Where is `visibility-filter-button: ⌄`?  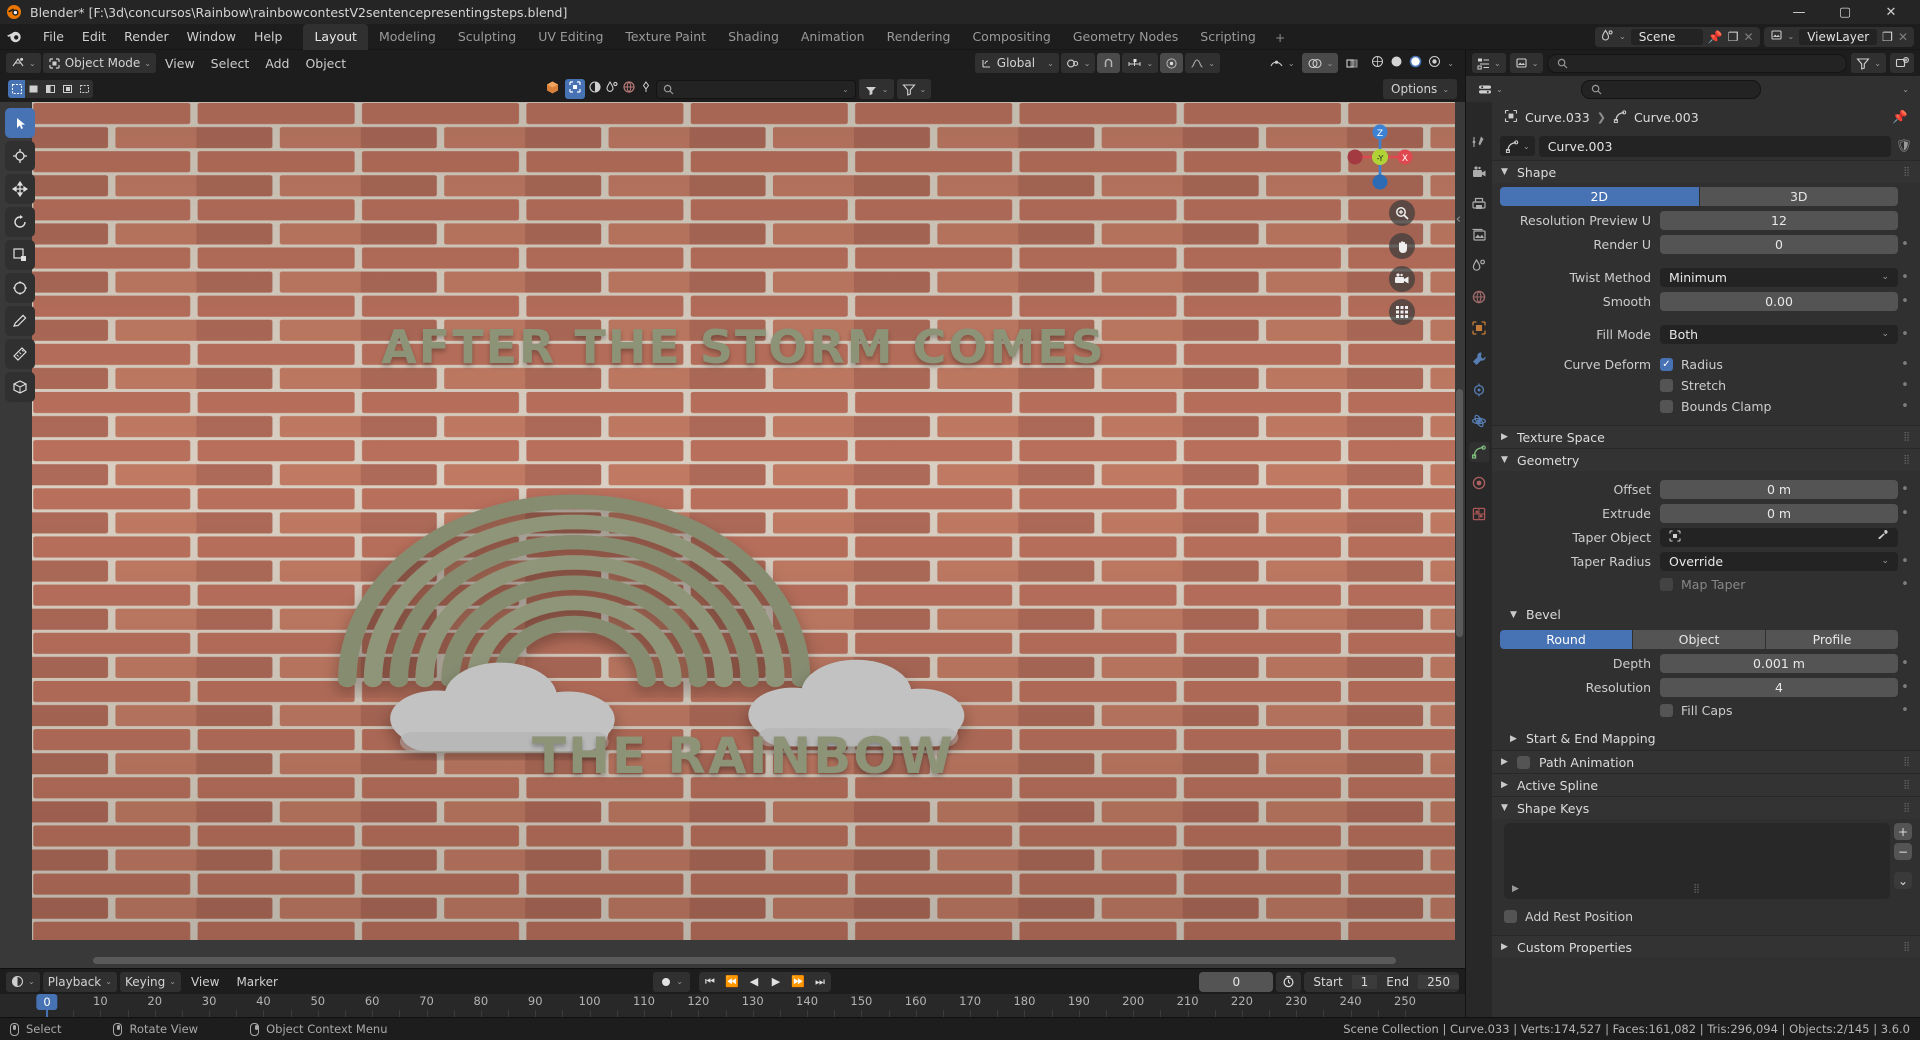 visibility-filter-button: ⌄ is located at coordinates (876, 89).